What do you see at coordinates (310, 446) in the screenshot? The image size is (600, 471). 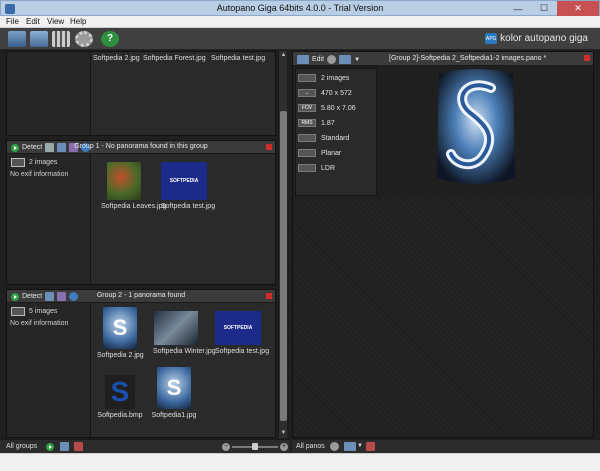 I see `all-panos-label: All panos` at bounding box center [310, 446].